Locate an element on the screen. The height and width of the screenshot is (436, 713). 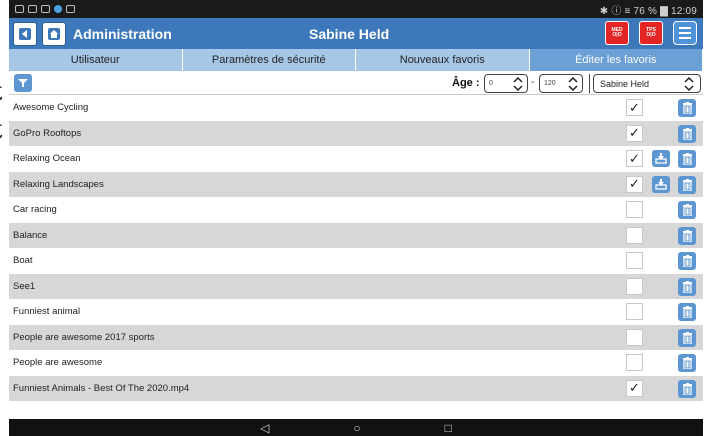
favorite-name: Car racing is located at coordinates (35, 210).